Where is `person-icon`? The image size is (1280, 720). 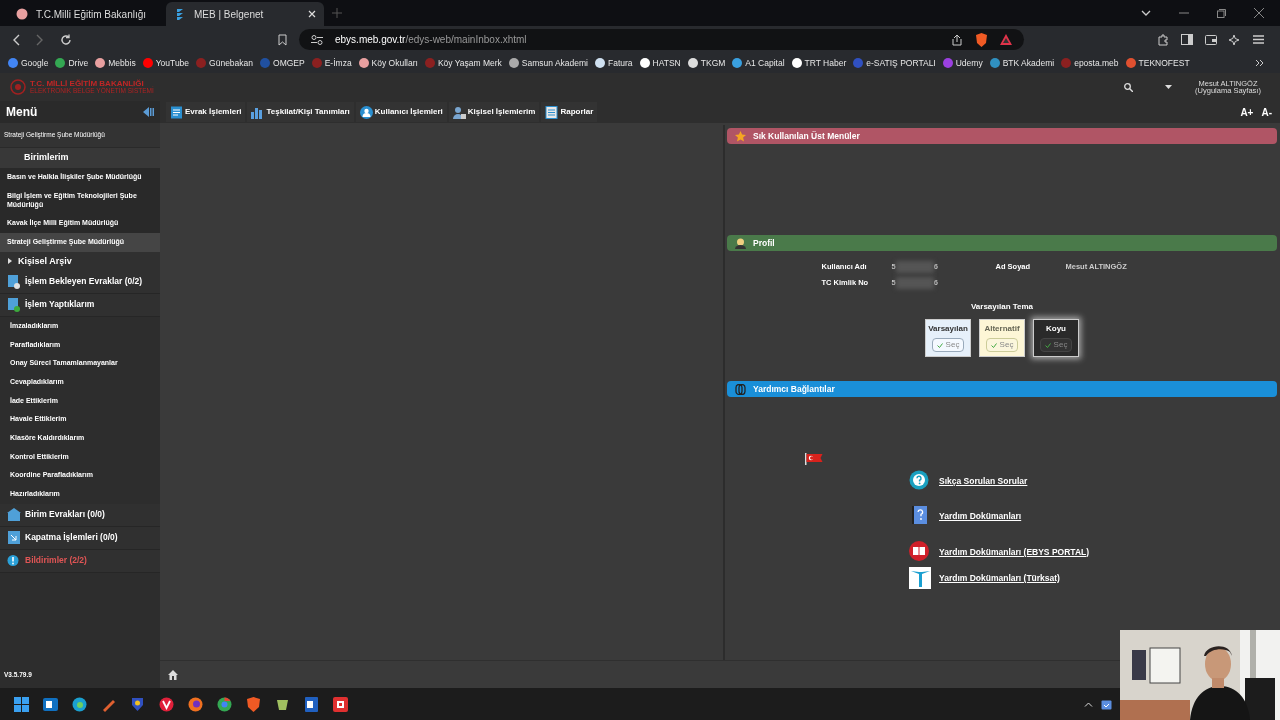
person-icon is located at coordinates (459, 112).